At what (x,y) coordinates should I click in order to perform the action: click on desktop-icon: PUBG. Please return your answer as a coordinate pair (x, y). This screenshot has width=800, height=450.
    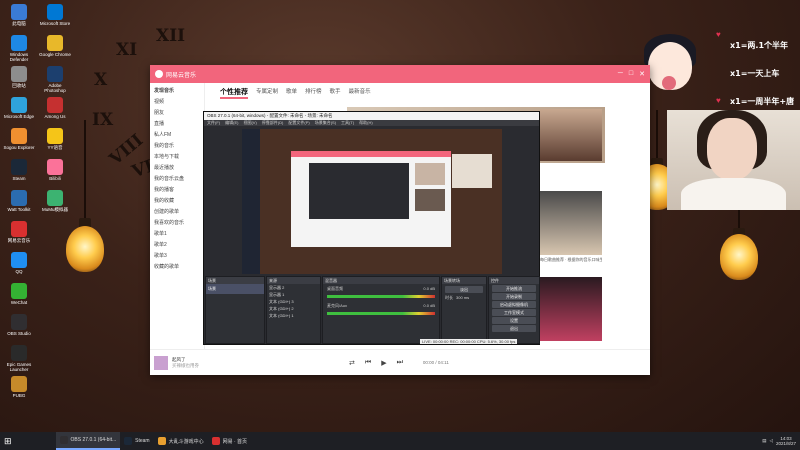
    Looking at the image, I should click on (19, 387).